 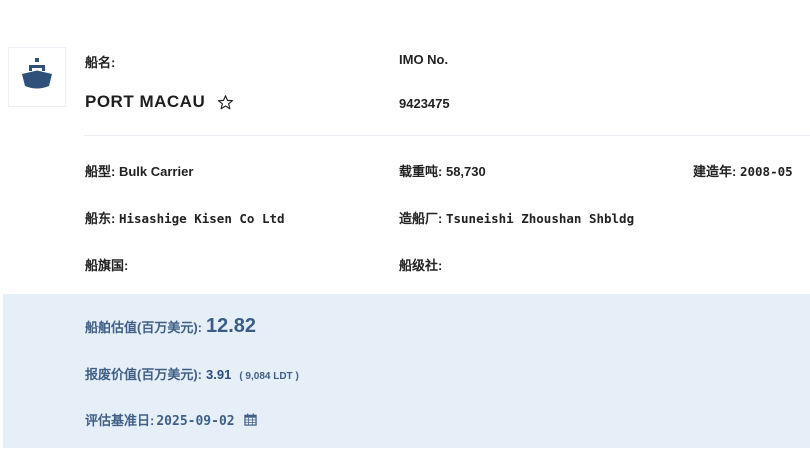 What do you see at coordinates (219, 374) in the screenshot?
I see `scrap-value: 3.91` at bounding box center [219, 374].